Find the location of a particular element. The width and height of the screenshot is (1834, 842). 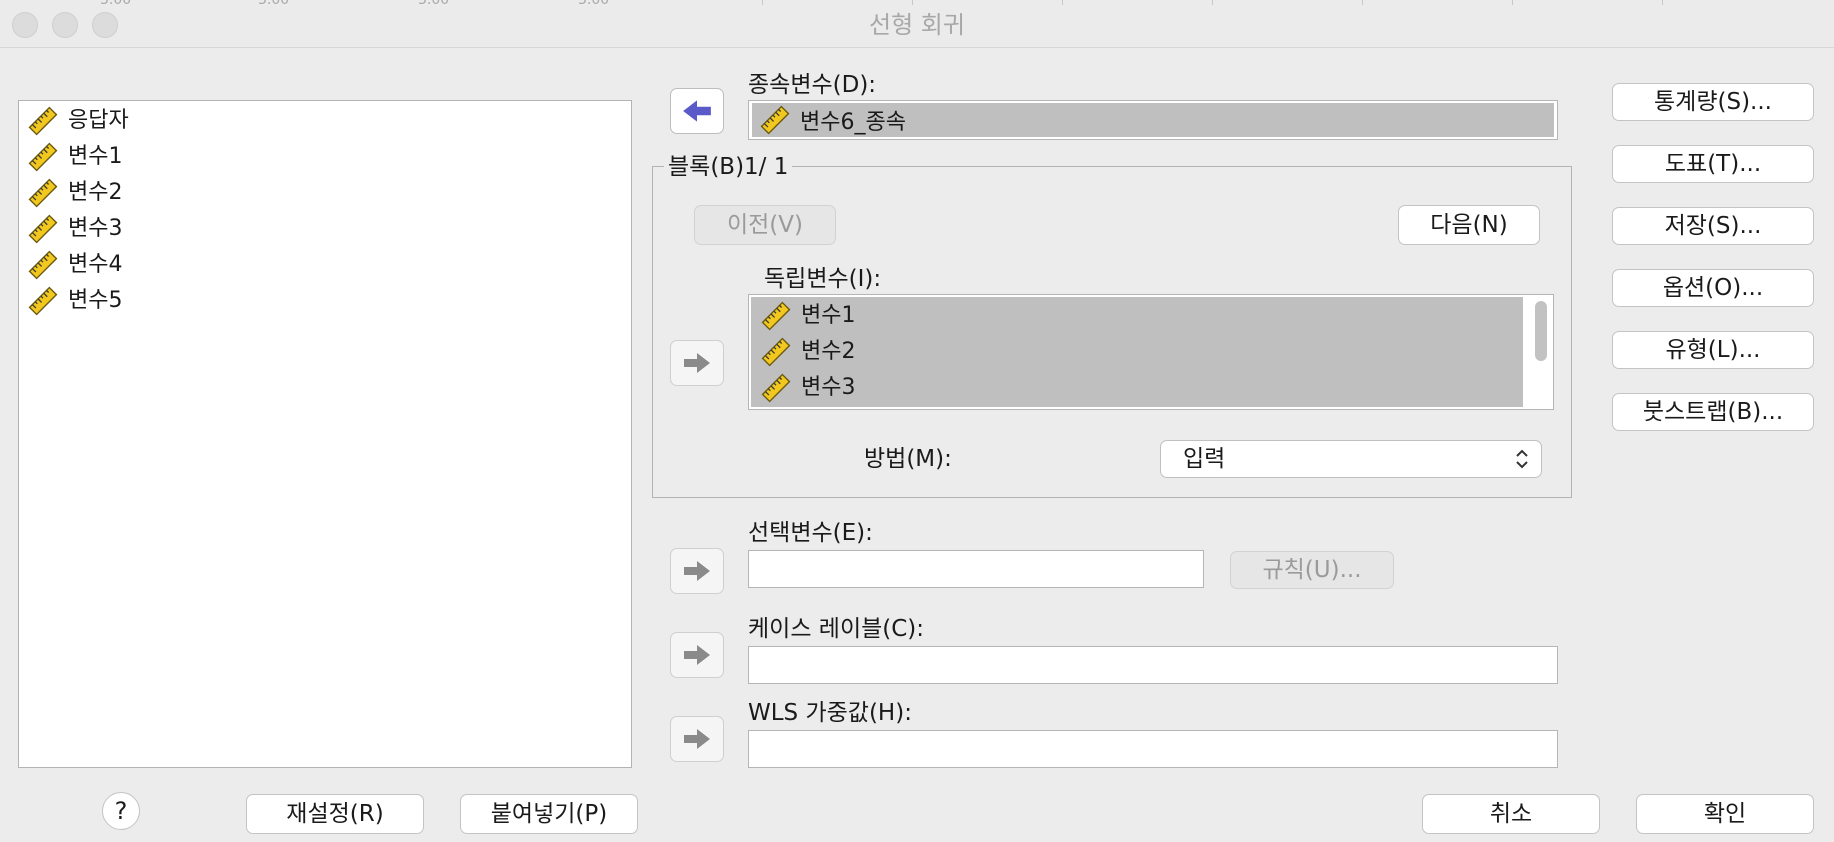

ok-button: 확인 is located at coordinates (1725, 814).